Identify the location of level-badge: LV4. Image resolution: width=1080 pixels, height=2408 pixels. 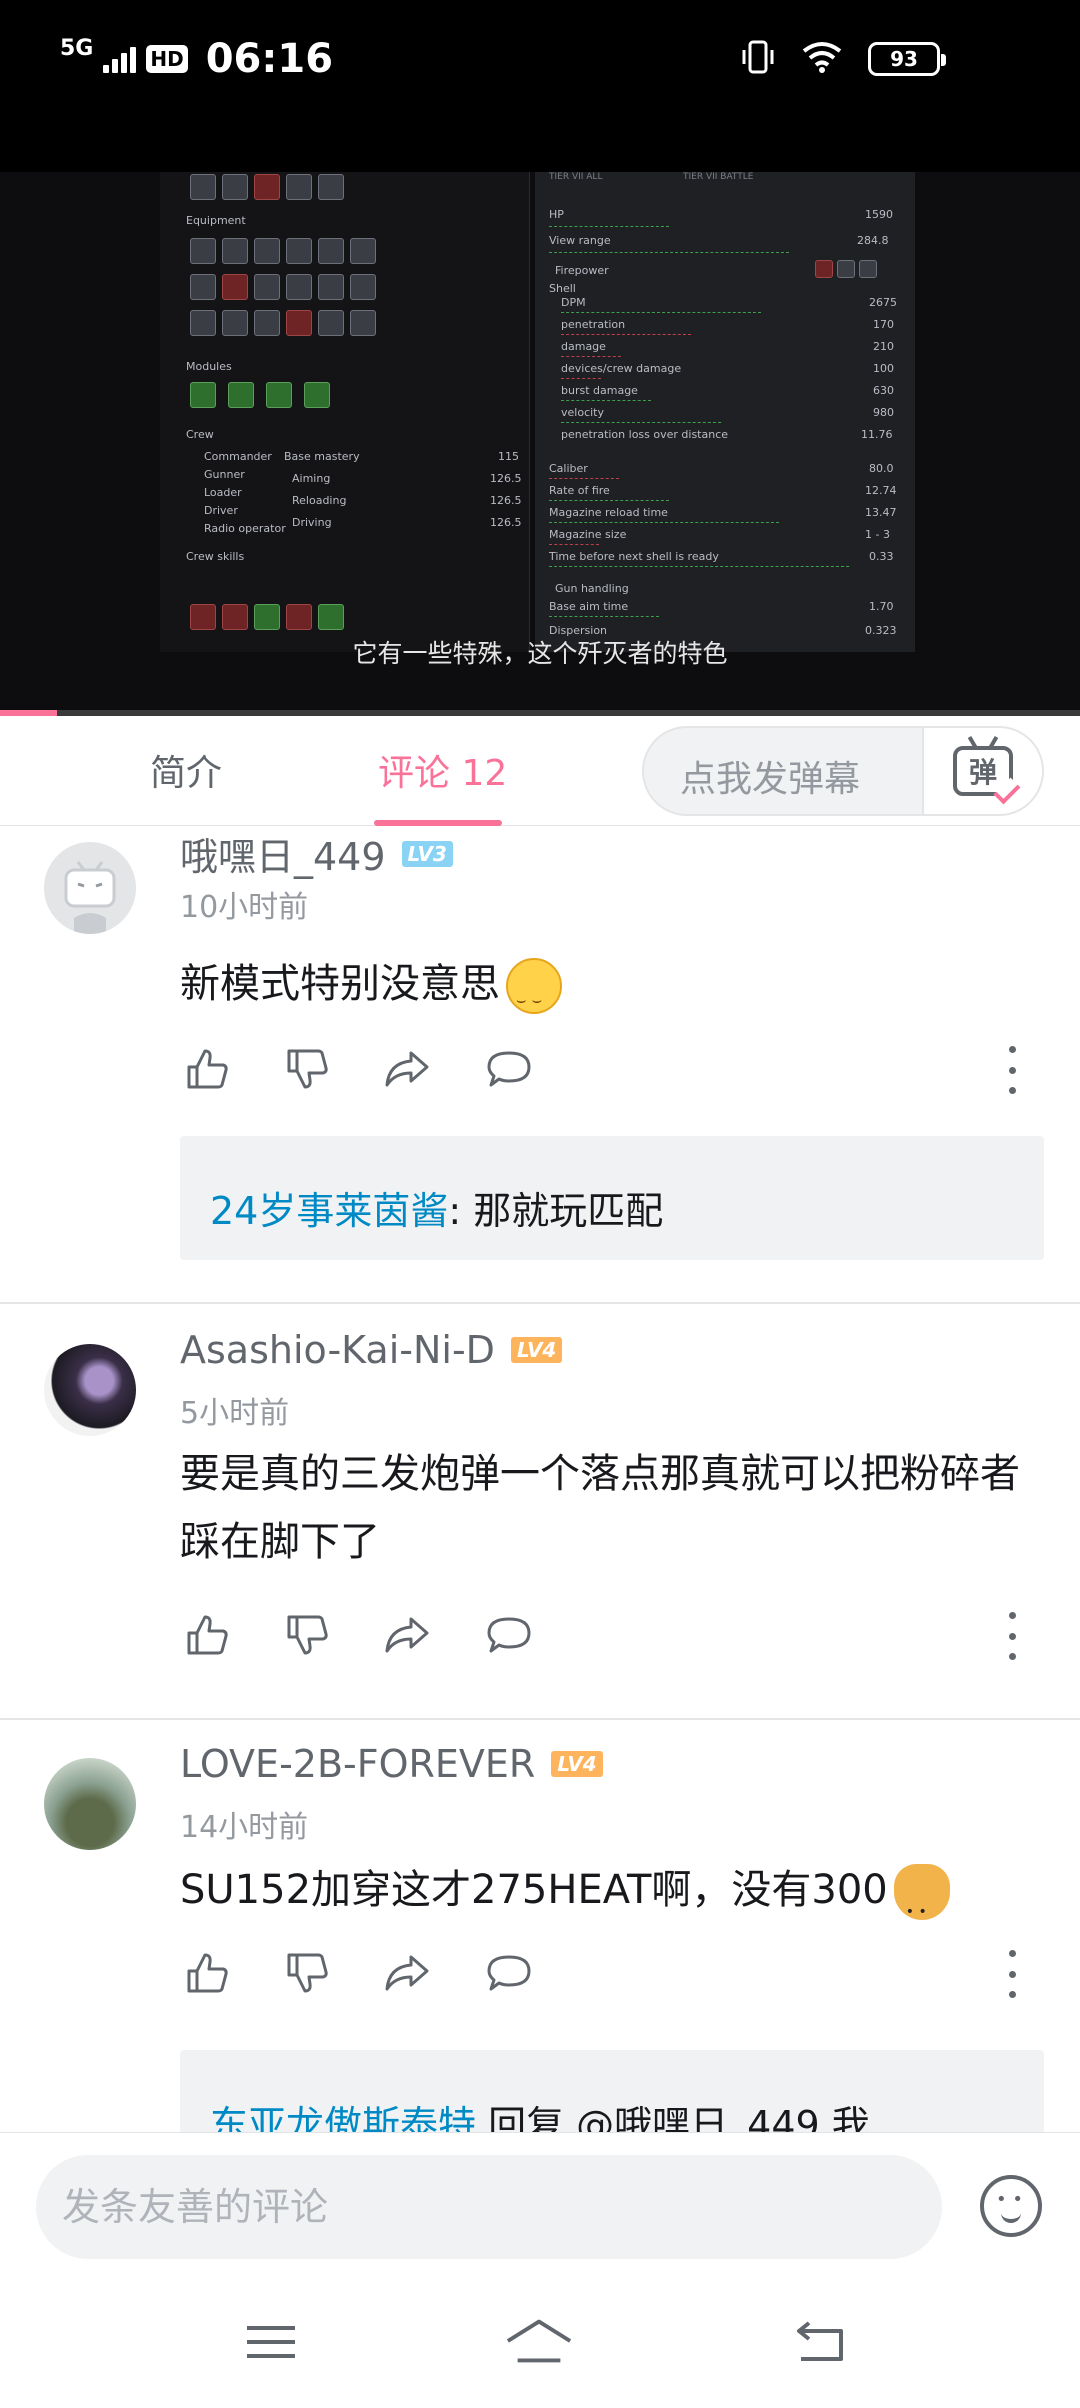
(577, 1764).